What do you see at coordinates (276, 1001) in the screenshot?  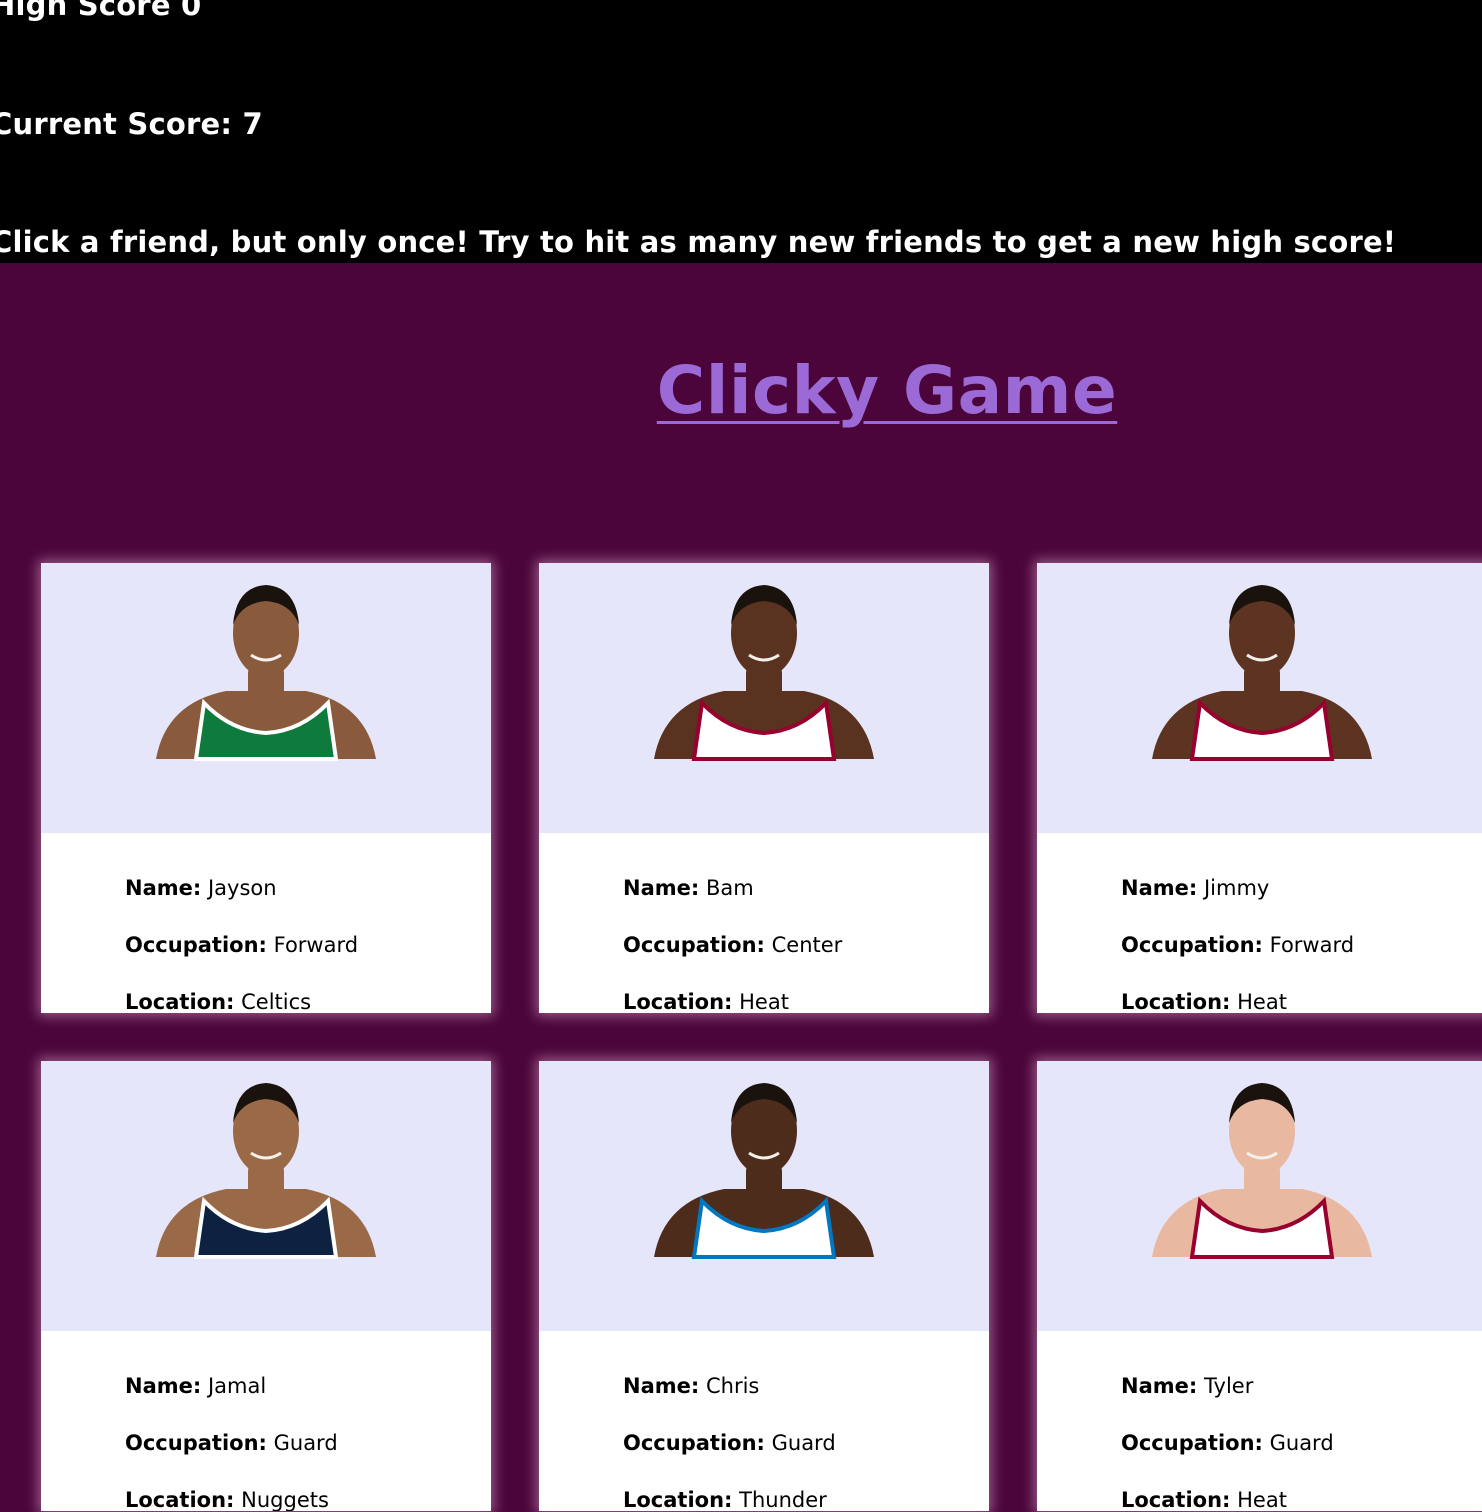 I see `location-value: Celtics` at bounding box center [276, 1001].